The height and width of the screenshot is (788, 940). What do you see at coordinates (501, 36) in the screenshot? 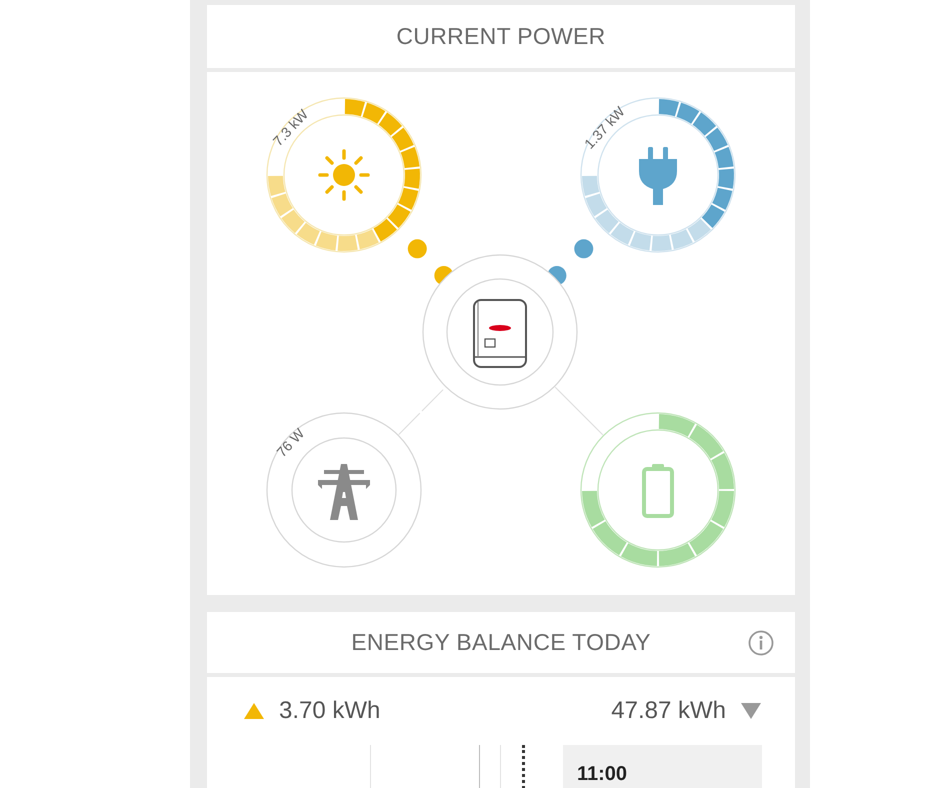
I see `section-title: CURRENT POWER` at bounding box center [501, 36].